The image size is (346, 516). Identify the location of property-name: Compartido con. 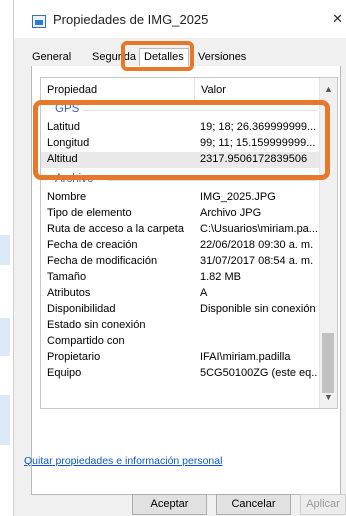
(86, 341).